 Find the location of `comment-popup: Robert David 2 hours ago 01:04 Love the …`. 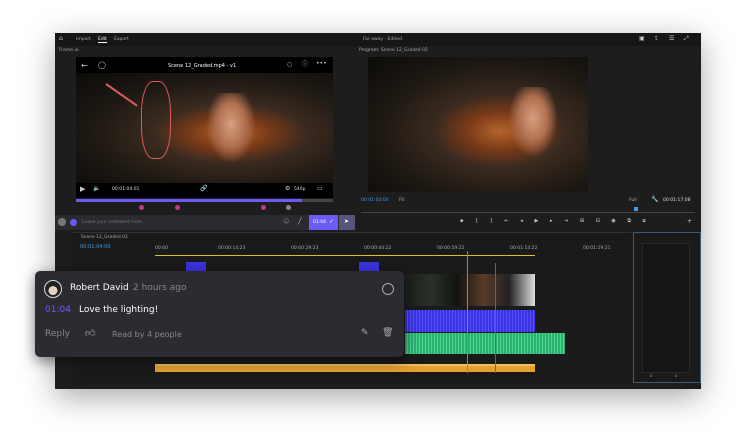

comment-popup: Robert David 2 hours ago 01:04 Love the … is located at coordinates (219, 314).